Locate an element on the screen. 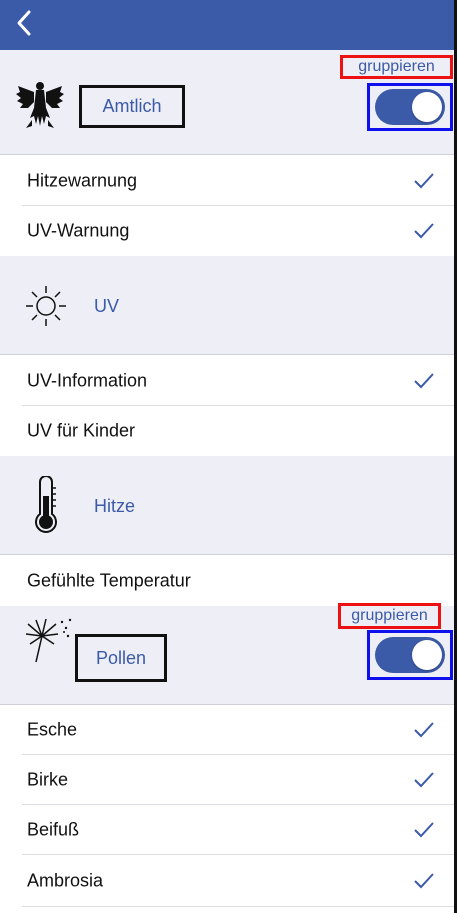  item-label: Gefühlte Temperatur is located at coordinates (109, 580).